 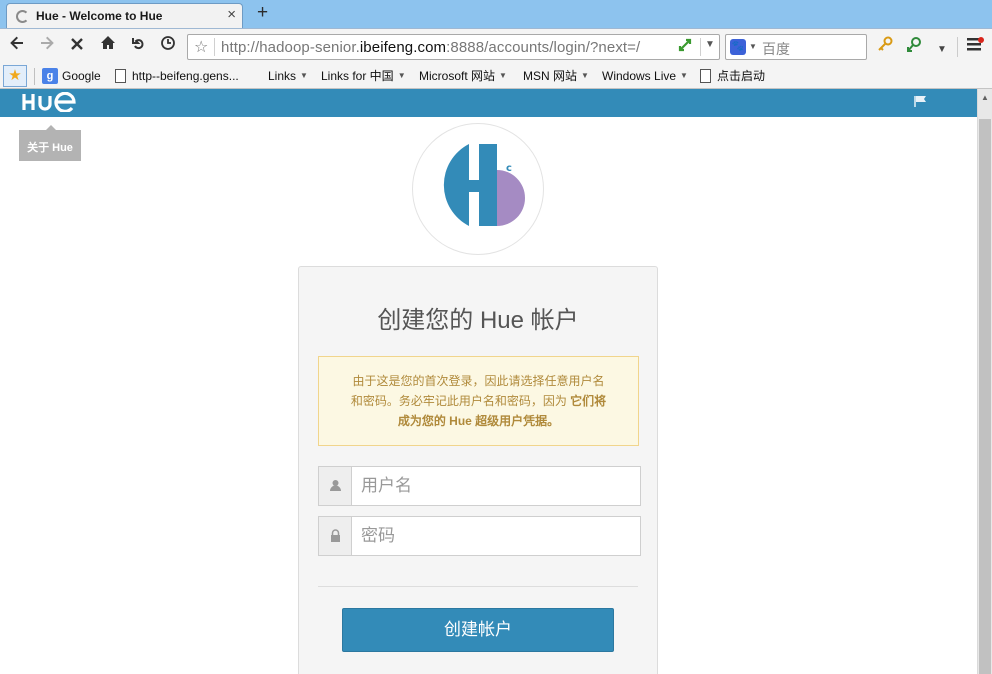 I want to click on user-icon, so click(x=335, y=486).